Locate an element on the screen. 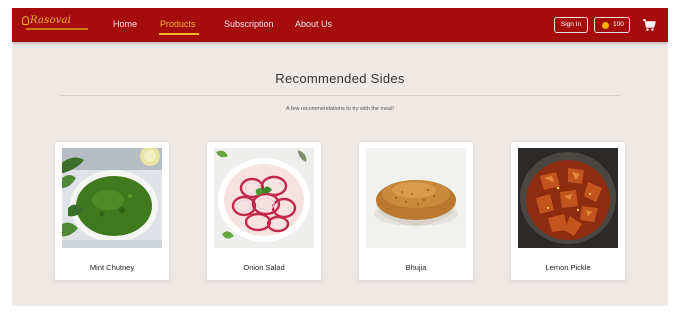 The width and height of the screenshot is (680, 313). onion-salad-image is located at coordinates (264, 198).